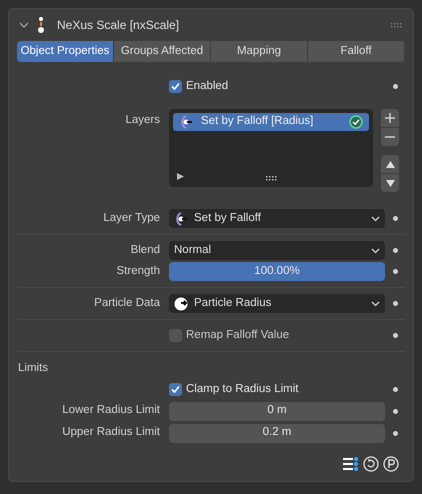 This screenshot has height=494, width=422. What do you see at coordinates (41, 25) in the screenshot?
I see `figure-icon` at bounding box center [41, 25].